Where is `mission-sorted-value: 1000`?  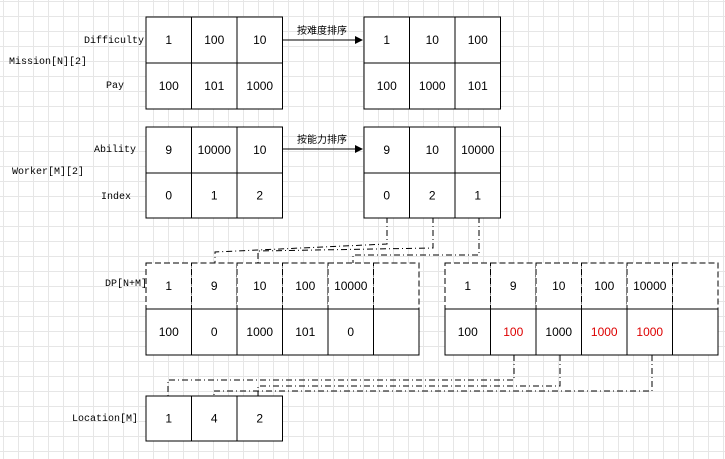 mission-sorted-value: 1000 is located at coordinates (432, 86).